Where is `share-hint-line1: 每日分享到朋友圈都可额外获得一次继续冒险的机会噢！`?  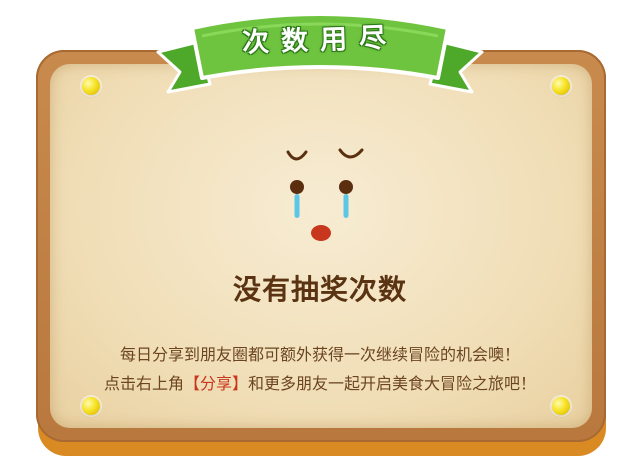
share-hint-line1: 每日分享到朋友圈都可额外获得一次继续冒险的机会噢！ is located at coordinates (319, 354).